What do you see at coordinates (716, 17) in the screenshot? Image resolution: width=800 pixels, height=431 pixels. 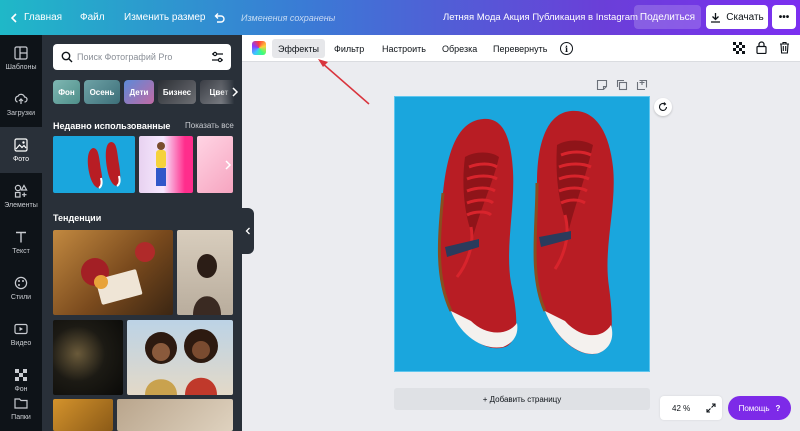 I see `download-icon` at bounding box center [716, 17].